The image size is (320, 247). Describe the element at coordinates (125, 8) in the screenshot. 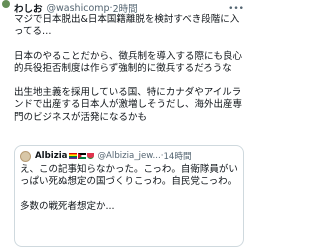

I see `tweet-time: 2時間` at that location.